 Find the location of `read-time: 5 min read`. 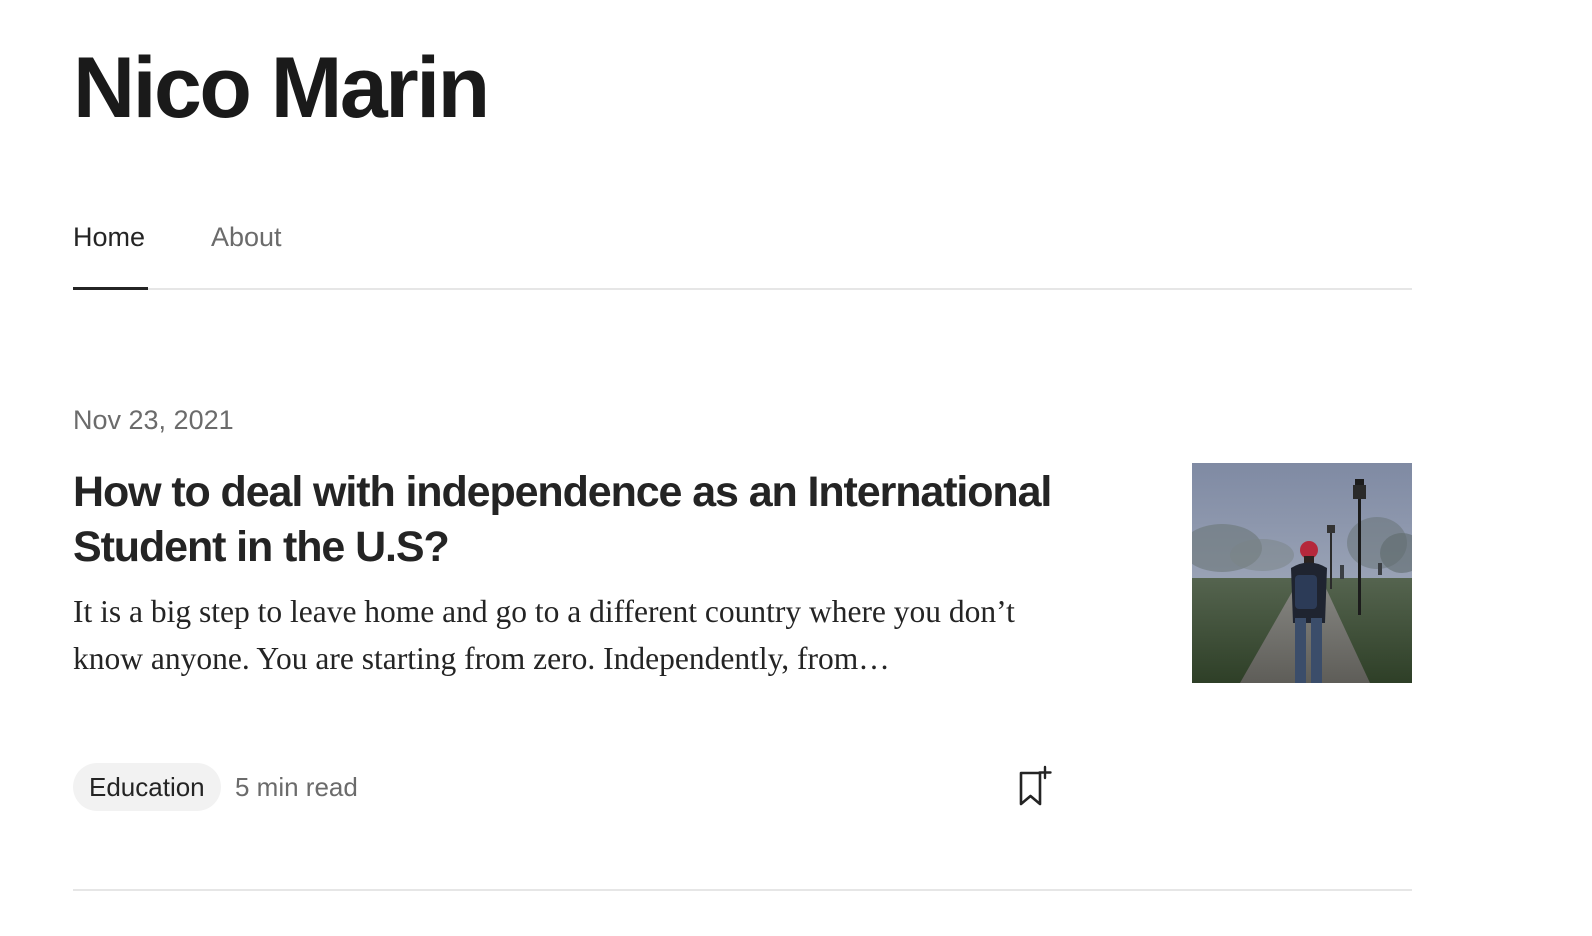

read-time: 5 min read is located at coordinates (296, 787).